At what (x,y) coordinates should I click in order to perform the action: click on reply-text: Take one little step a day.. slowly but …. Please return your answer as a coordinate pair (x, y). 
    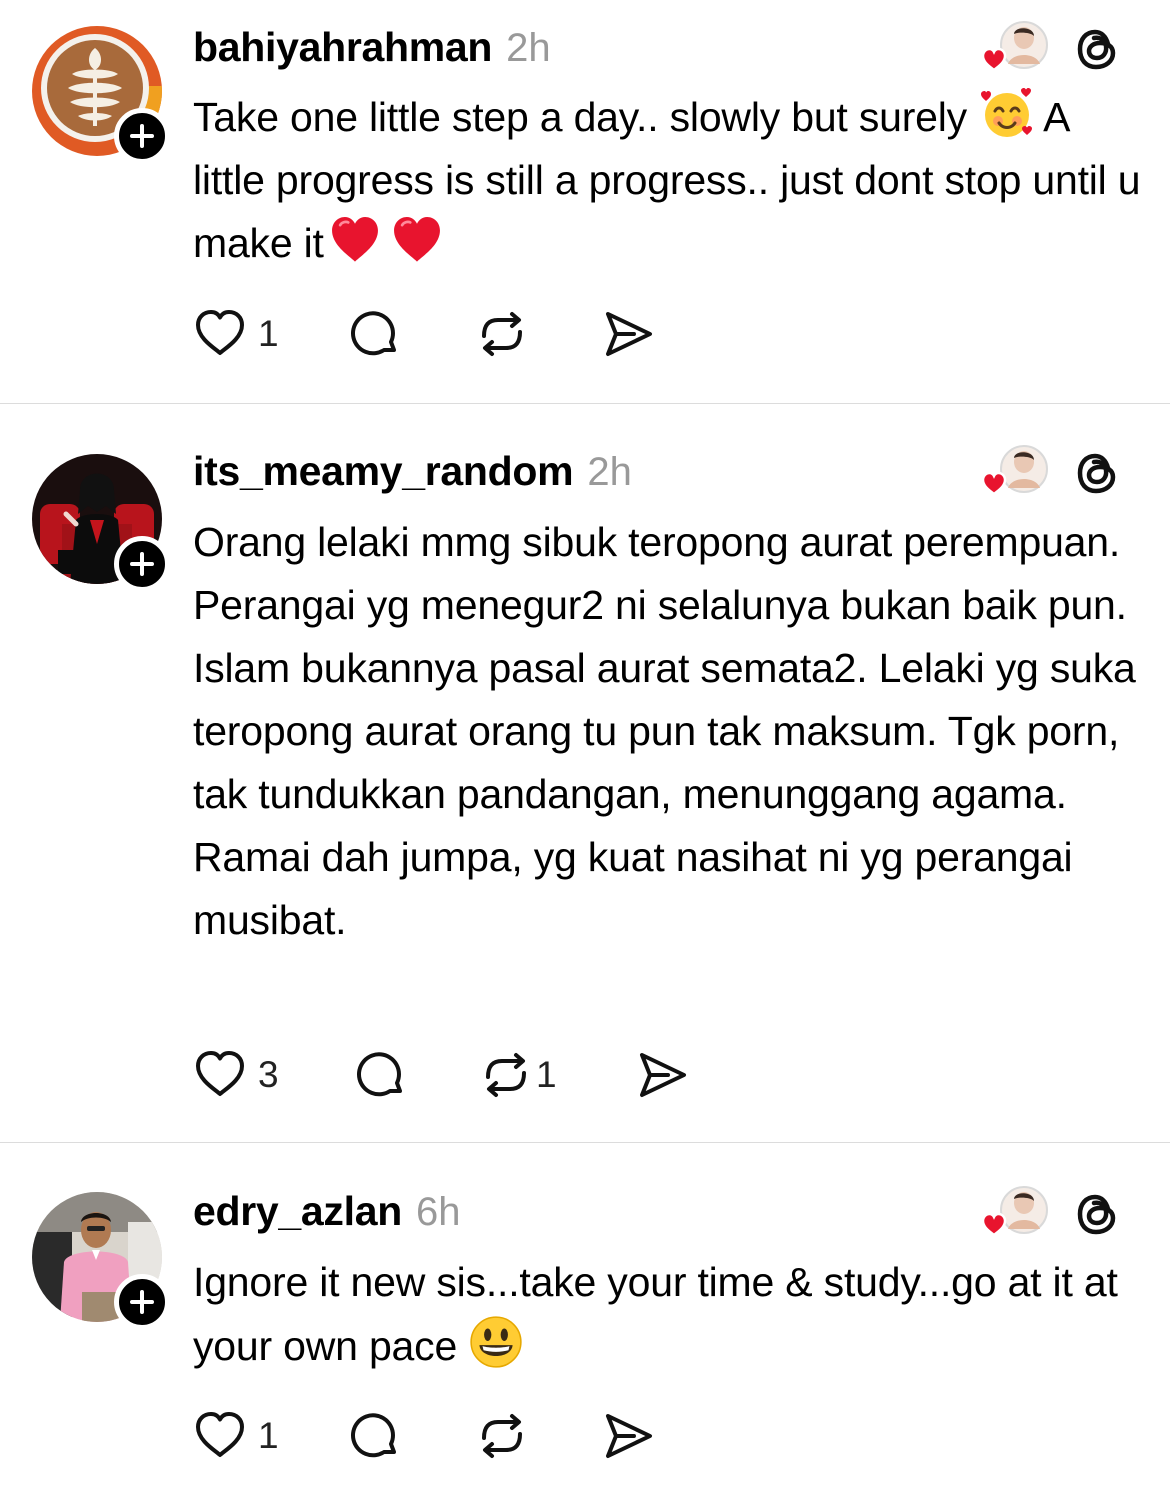
    Looking at the image, I should click on (668, 180).